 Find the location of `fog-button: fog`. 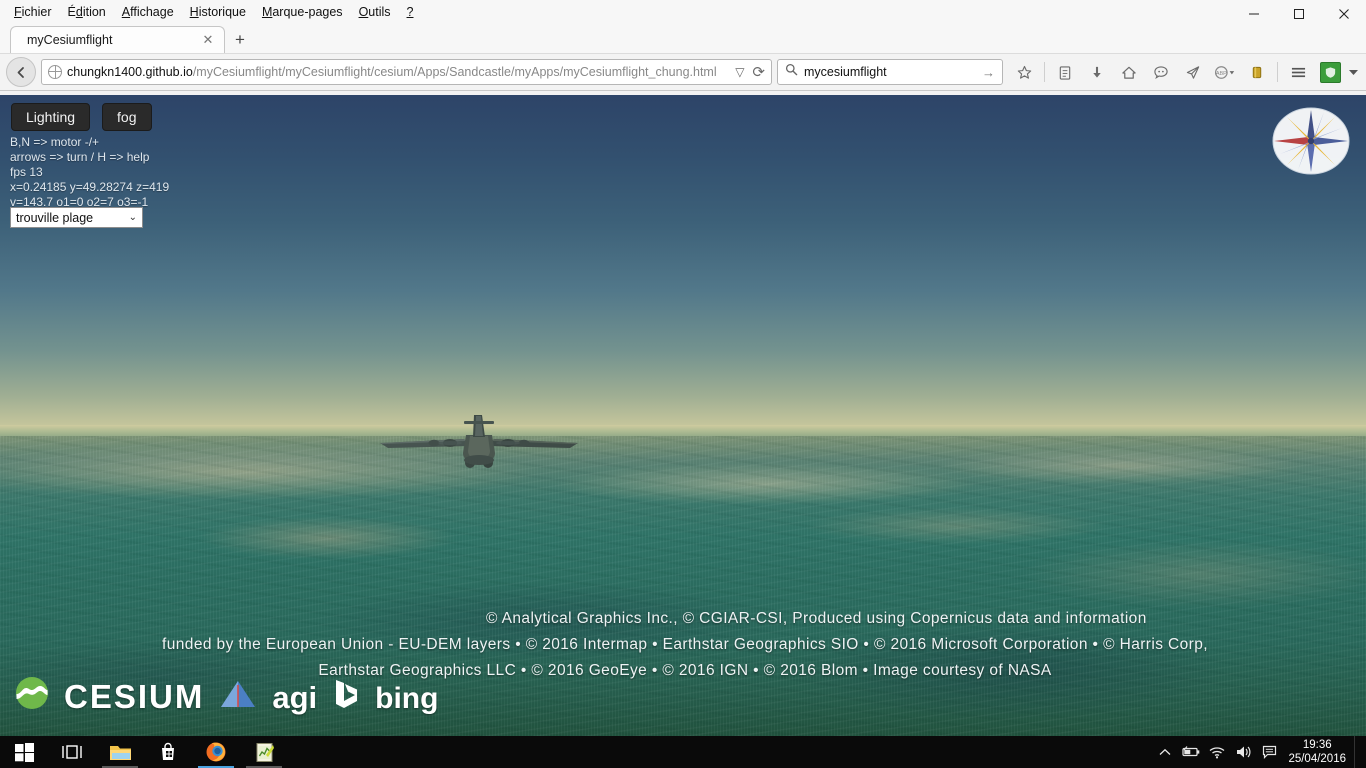

fog-button: fog is located at coordinates (127, 117).